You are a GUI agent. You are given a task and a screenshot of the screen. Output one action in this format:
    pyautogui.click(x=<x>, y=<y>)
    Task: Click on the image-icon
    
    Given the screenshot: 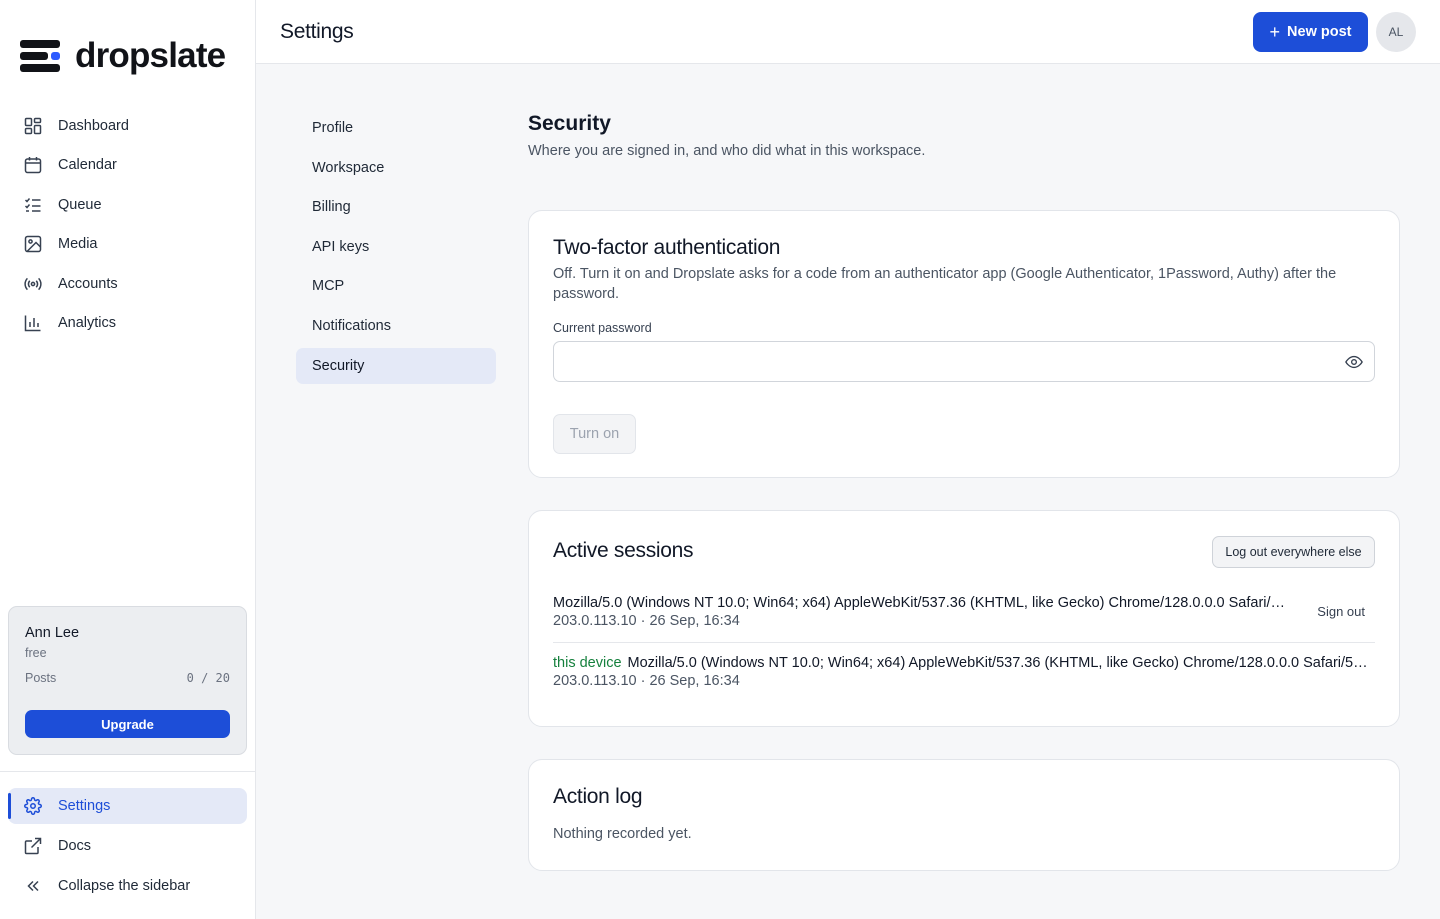 What is the action you would take?
    pyautogui.click(x=33, y=244)
    